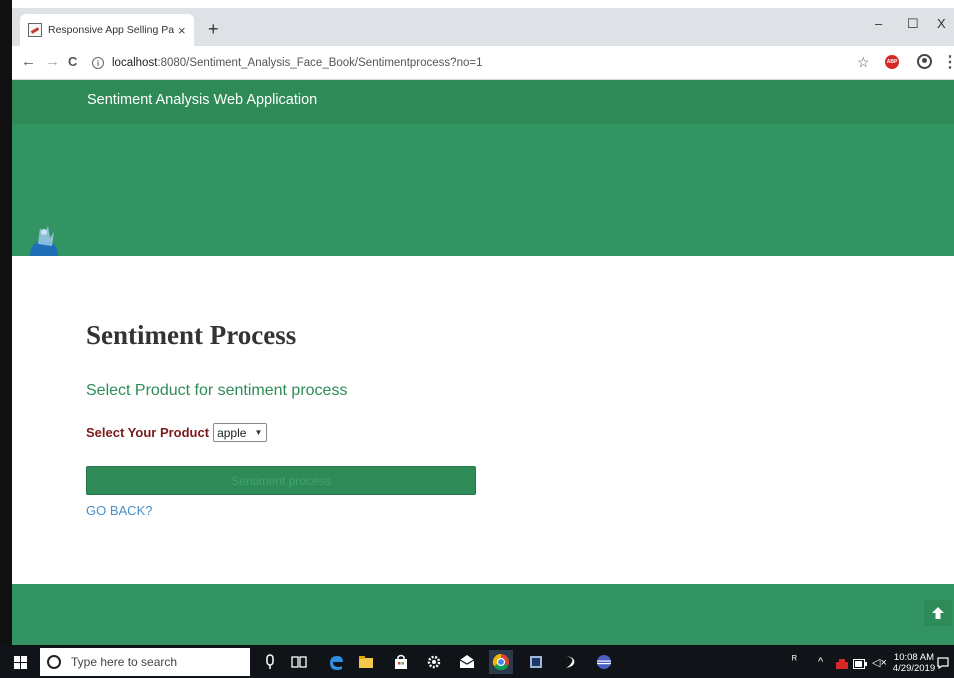 The height and width of the screenshot is (678, 954). I want to click on new-tab-icon: +, so click(213, 29).